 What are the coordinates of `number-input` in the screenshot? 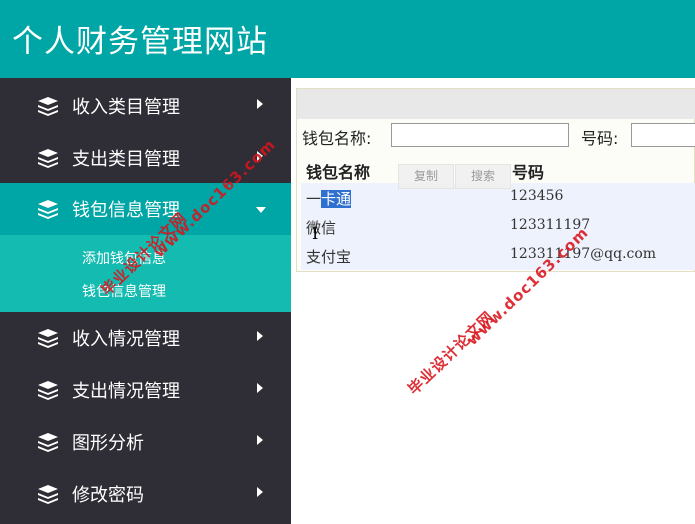 It's located at (663, 135).